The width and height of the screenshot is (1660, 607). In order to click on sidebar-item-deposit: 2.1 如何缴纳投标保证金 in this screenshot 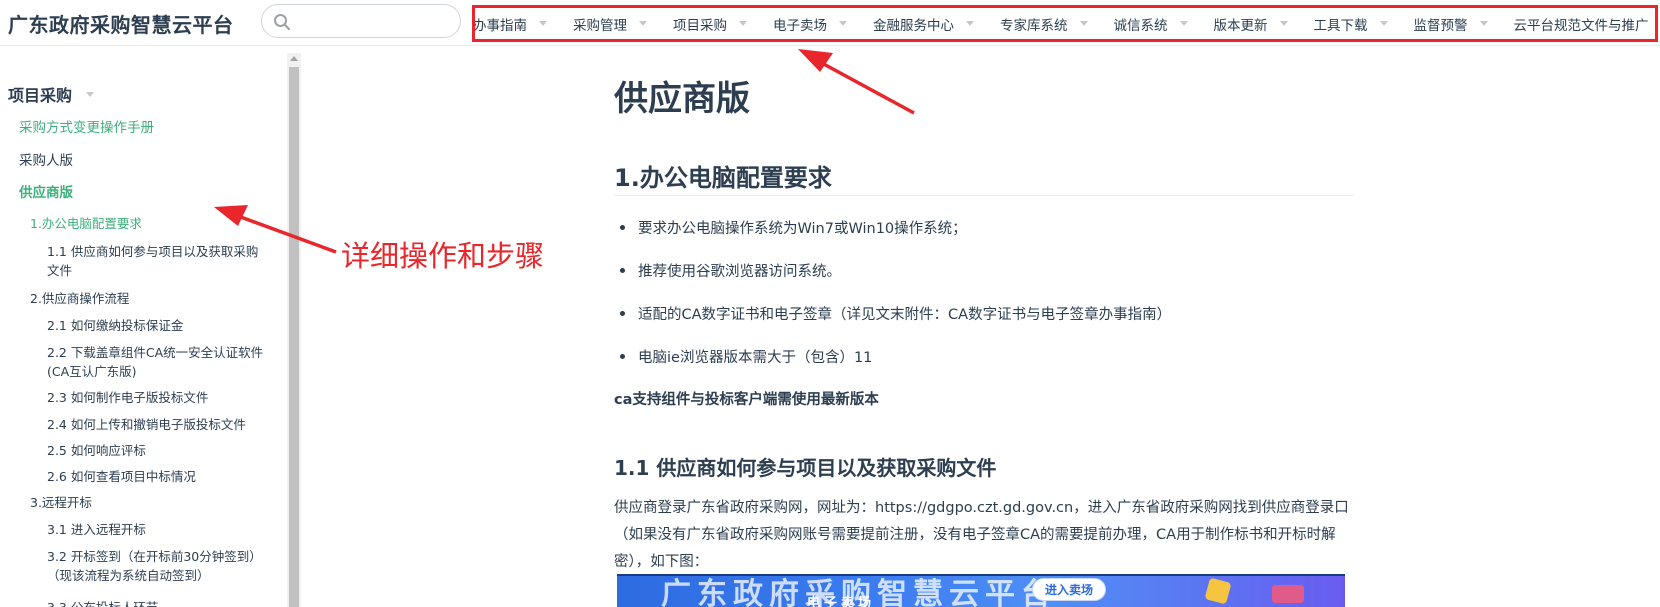, I will do `click(115, 325)`.